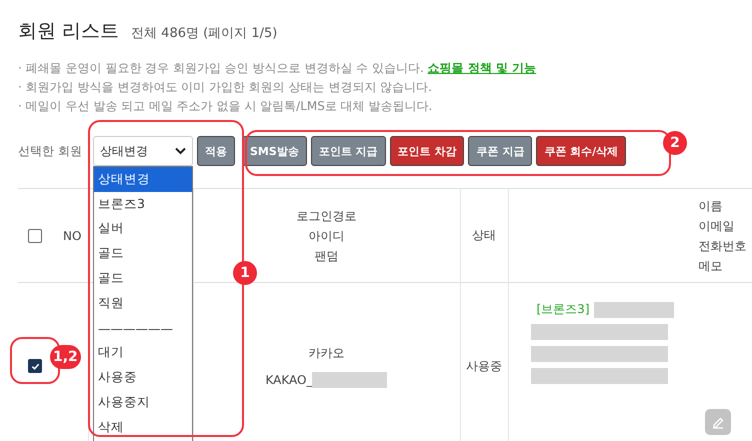 The image size is (752, 441). I want to click on action-button: 포인트 차감, so click(427, 151).